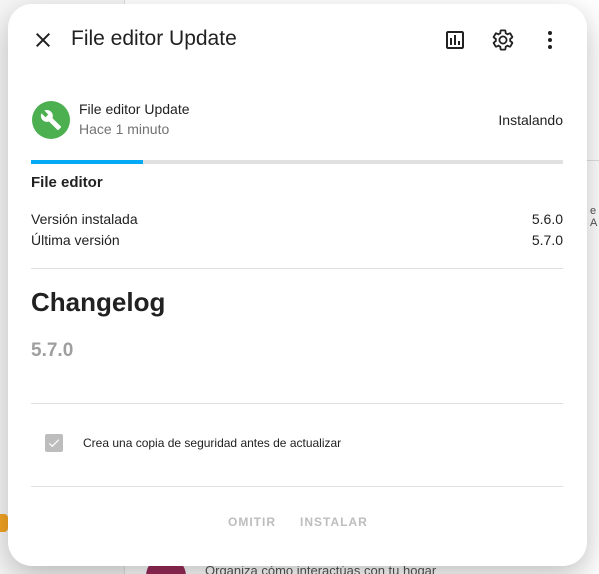 The width and height of the screenshot is (599, 574). I want to click on close-button, so click(43, 40).